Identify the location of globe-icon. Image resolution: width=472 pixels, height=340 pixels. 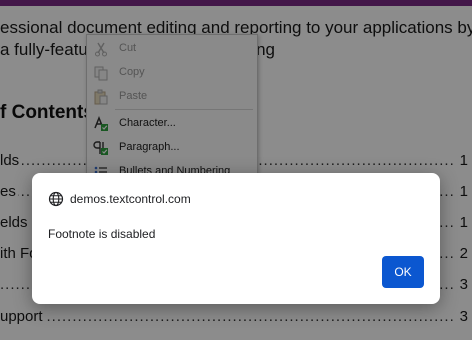
(56, 199).